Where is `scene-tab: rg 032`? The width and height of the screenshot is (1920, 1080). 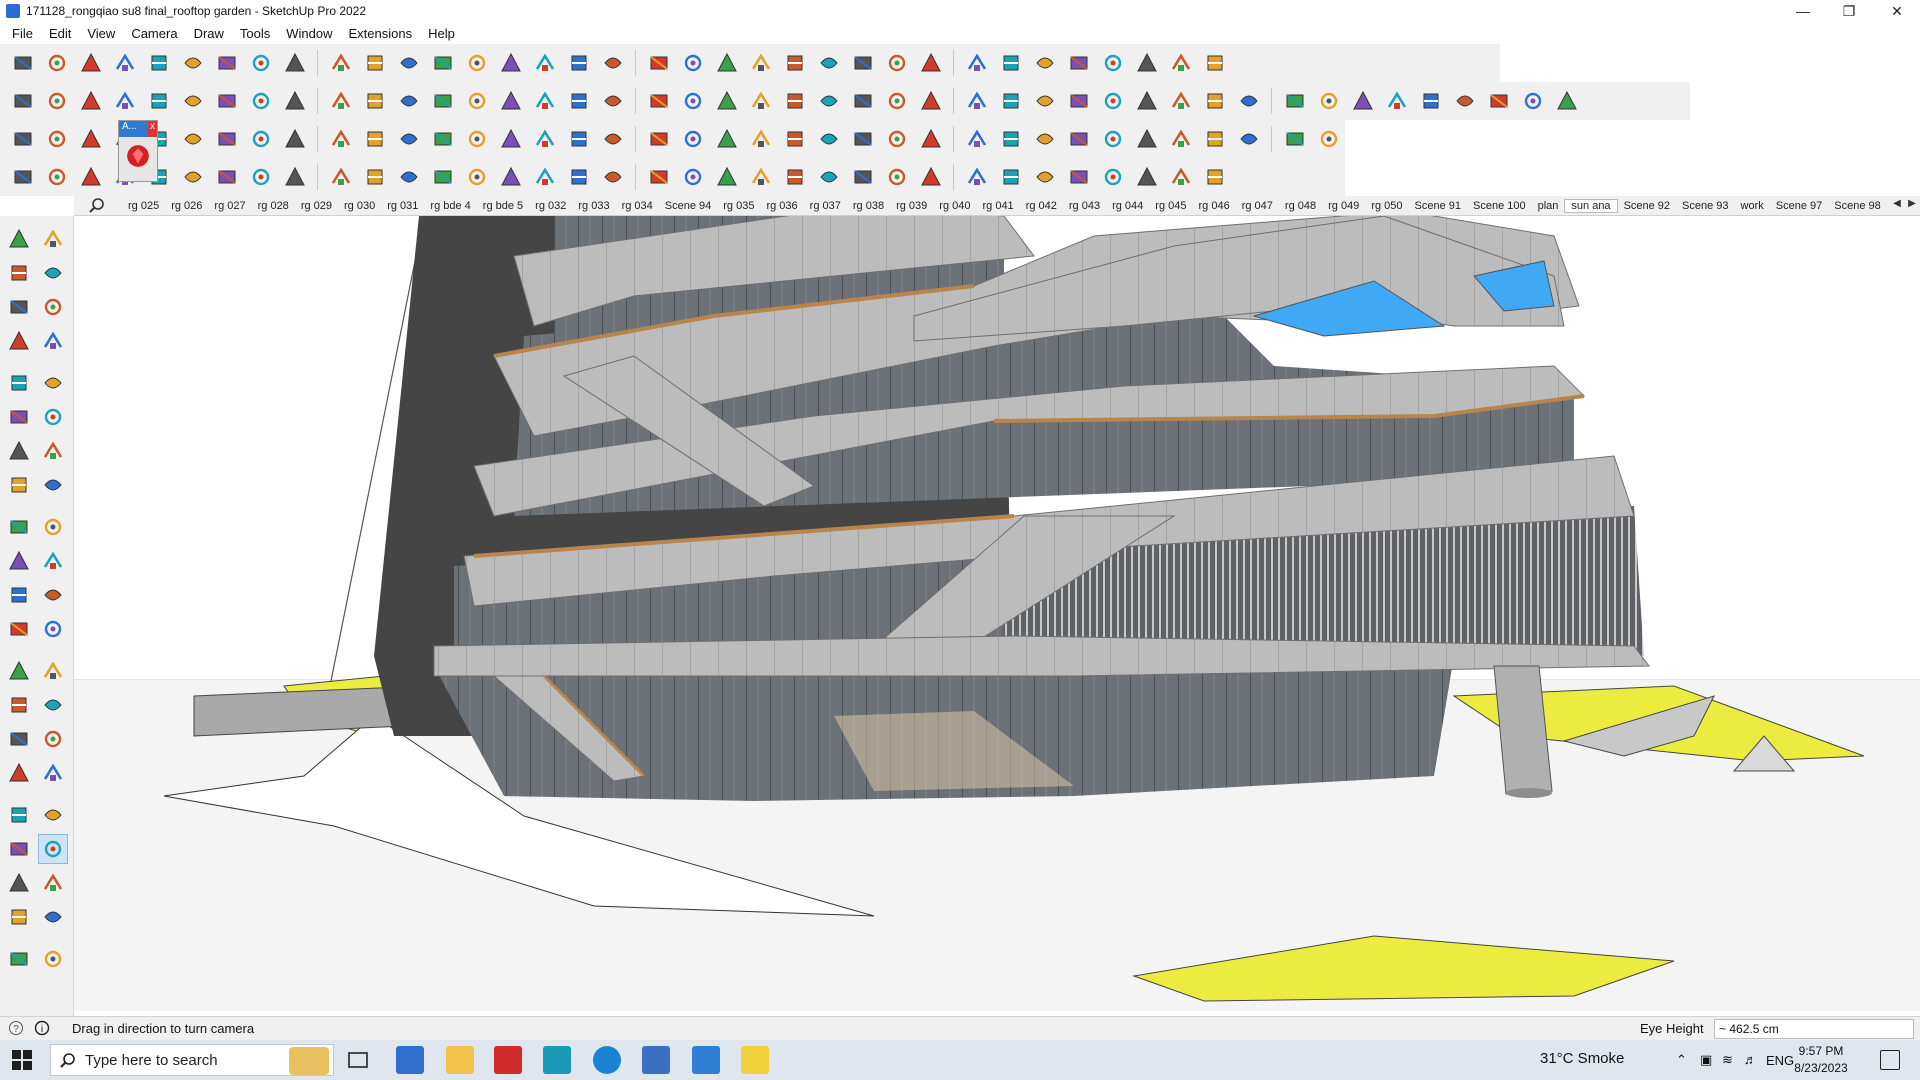
scene-tab: rg 032 is located at coordinates (550, 206).